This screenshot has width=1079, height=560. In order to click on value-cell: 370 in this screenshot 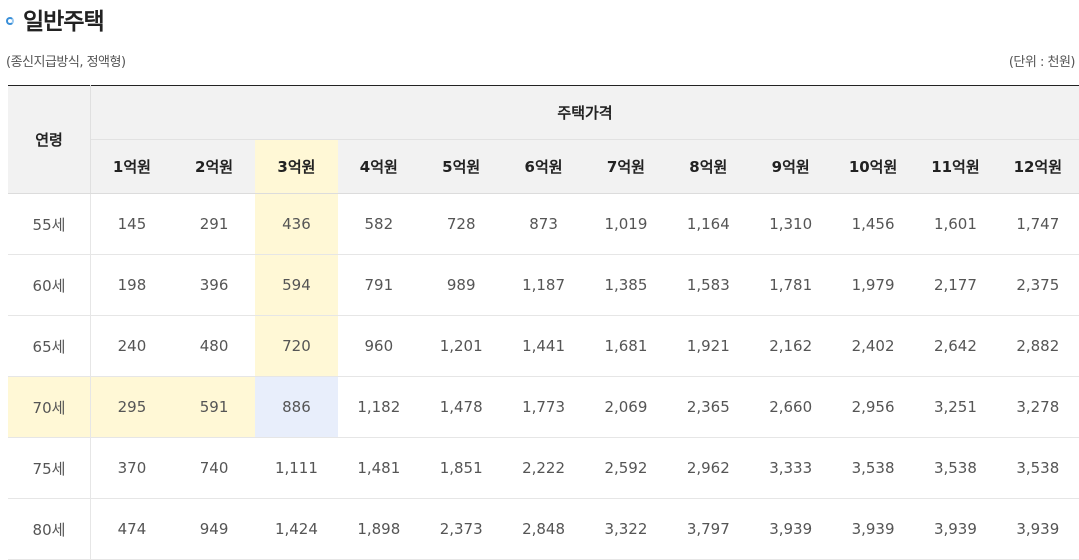, I will do `click(132, 468)`.